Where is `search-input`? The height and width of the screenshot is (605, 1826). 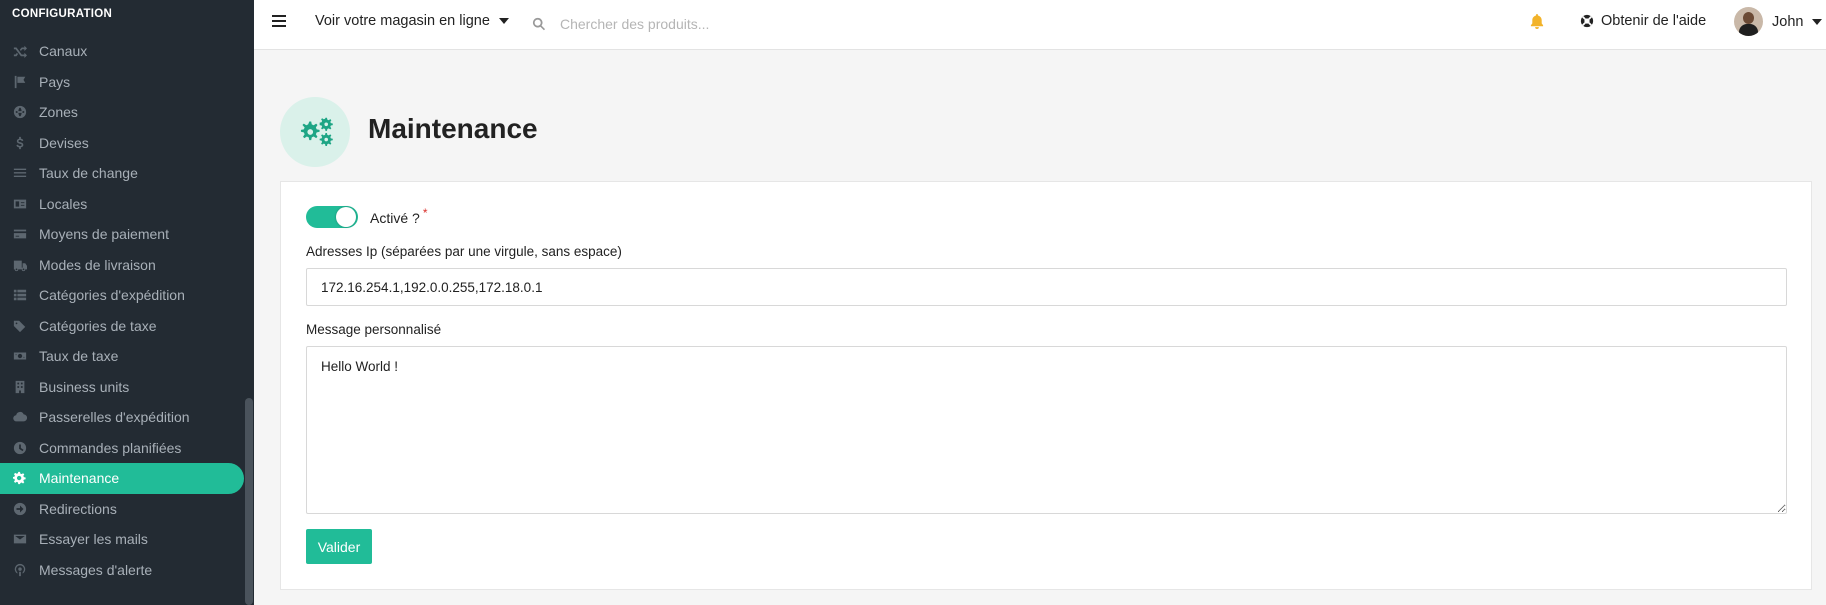 search-input is located at coordinates (730, 24).